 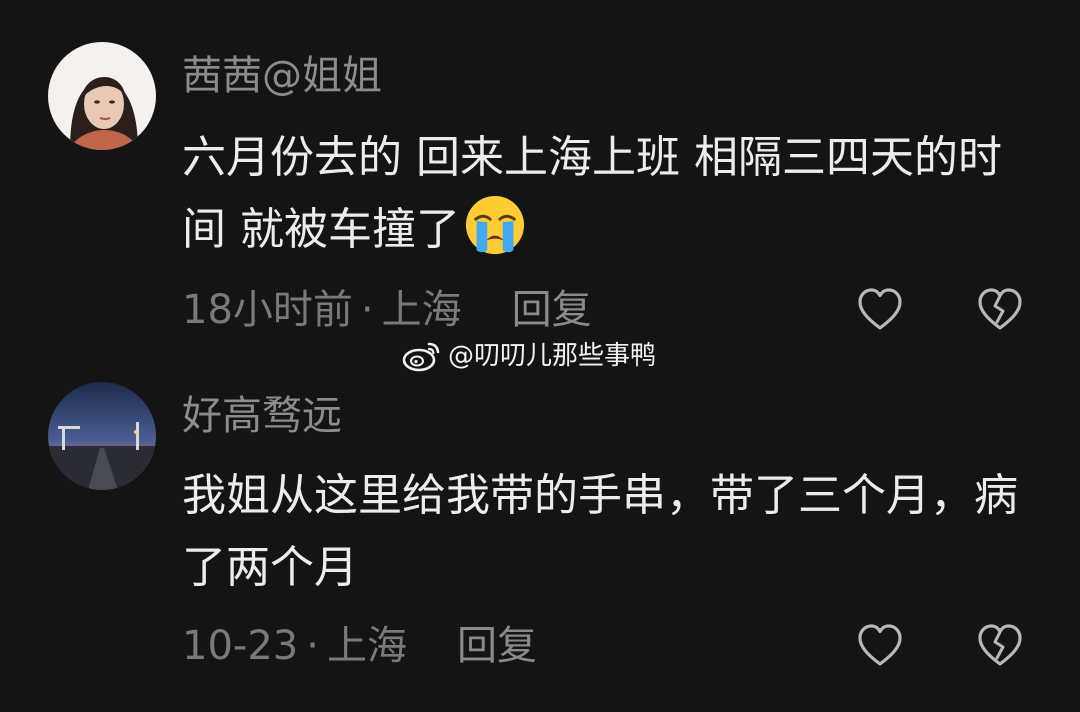 I want to click on comment-text-content: 我姐从这里给我带的手串，带了三个月，病了两个月, so click(x=600, y=531).